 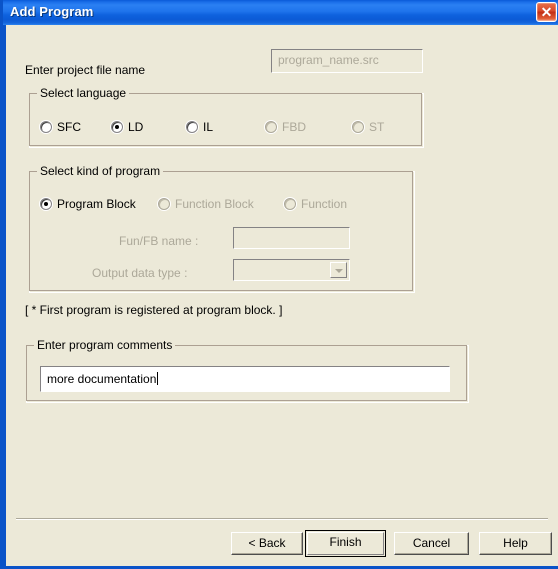 I want to click on funfb-name-input, so click(x=291, y=238).